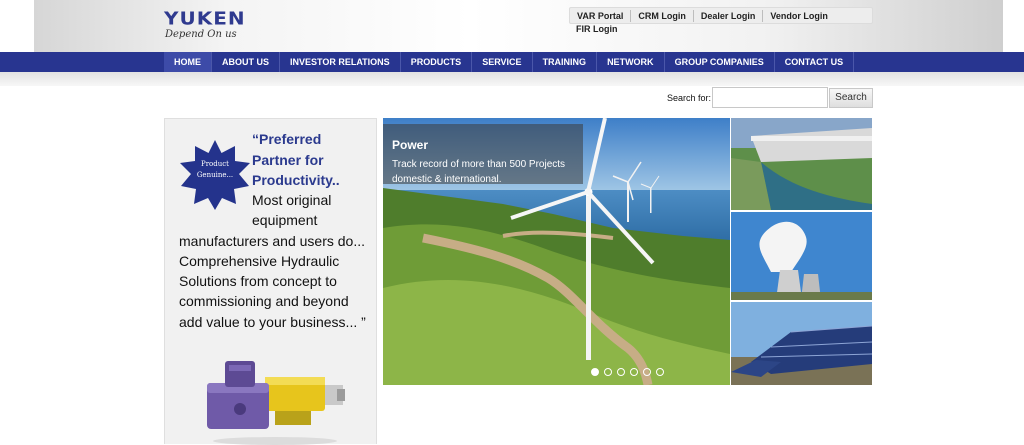  Describe the element at coordinates (815, 62) in the screenshot. I see `nav-contact-us: CONTACT US` at that location.